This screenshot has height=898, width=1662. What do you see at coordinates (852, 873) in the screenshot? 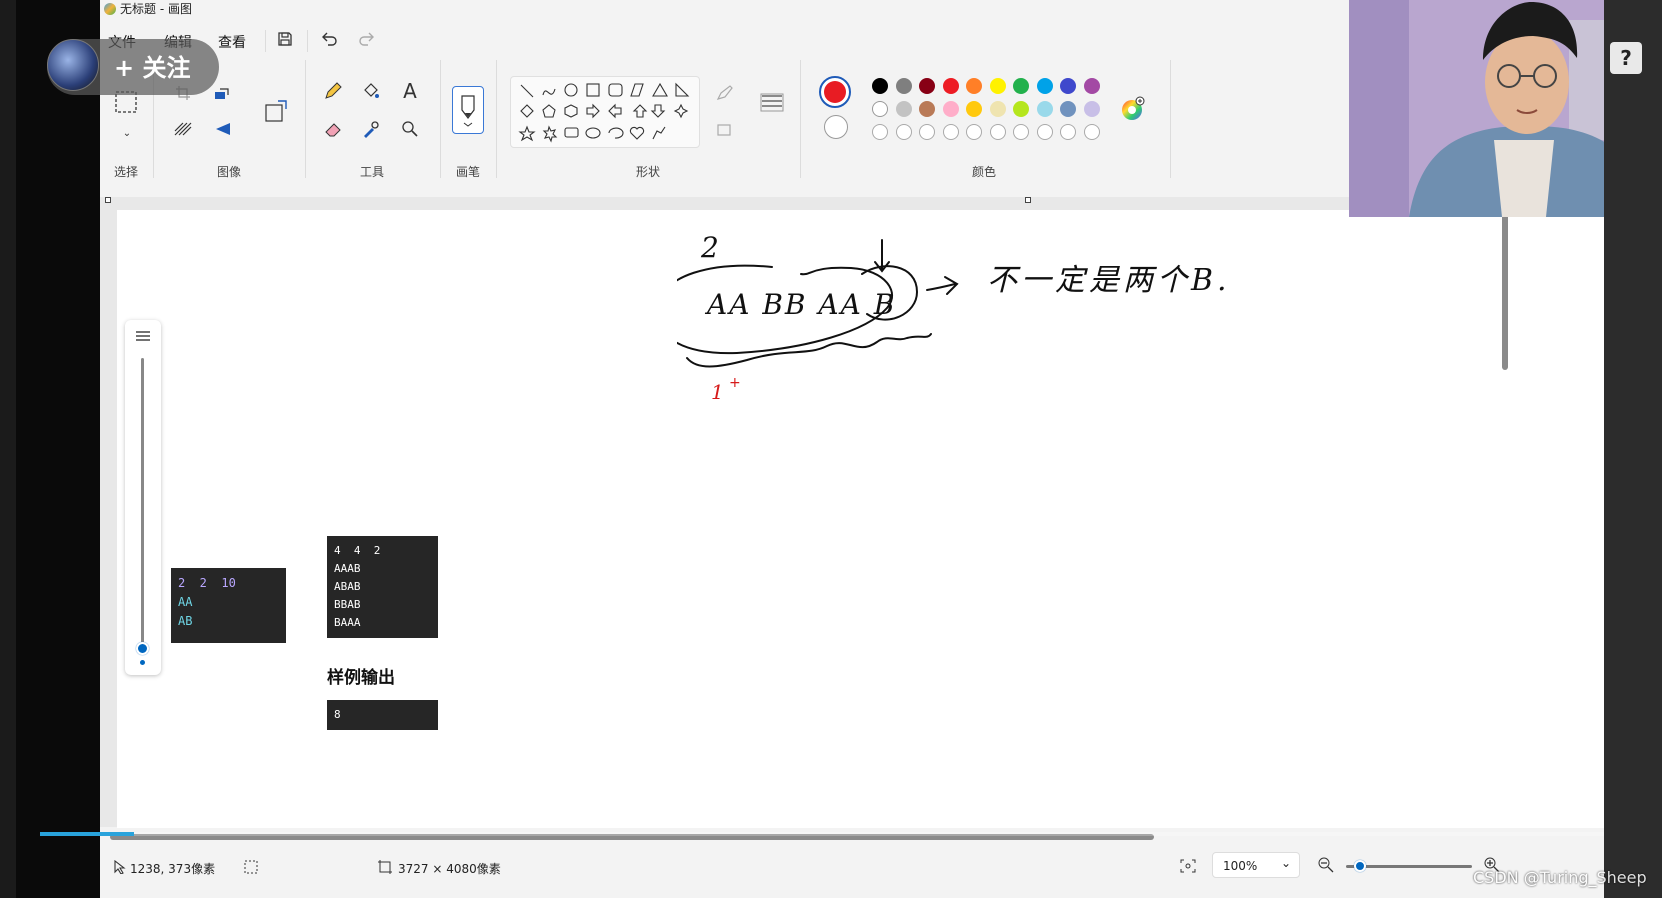
I see `status-bar: 1238, 373像素 3727 × 4080像素 100% ⌄` at bounding box center [852, 873].